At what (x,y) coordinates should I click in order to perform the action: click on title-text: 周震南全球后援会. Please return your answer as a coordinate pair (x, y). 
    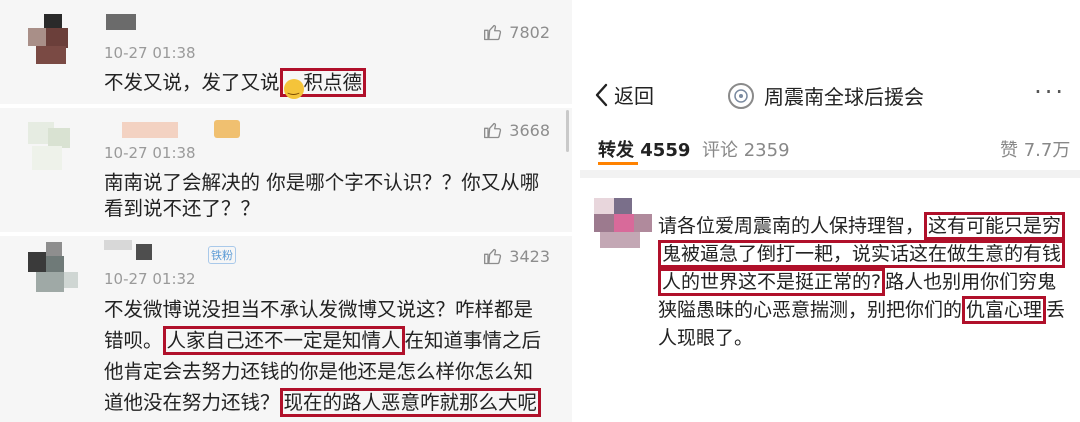
    Looking at the image, I should click on (844, 97).